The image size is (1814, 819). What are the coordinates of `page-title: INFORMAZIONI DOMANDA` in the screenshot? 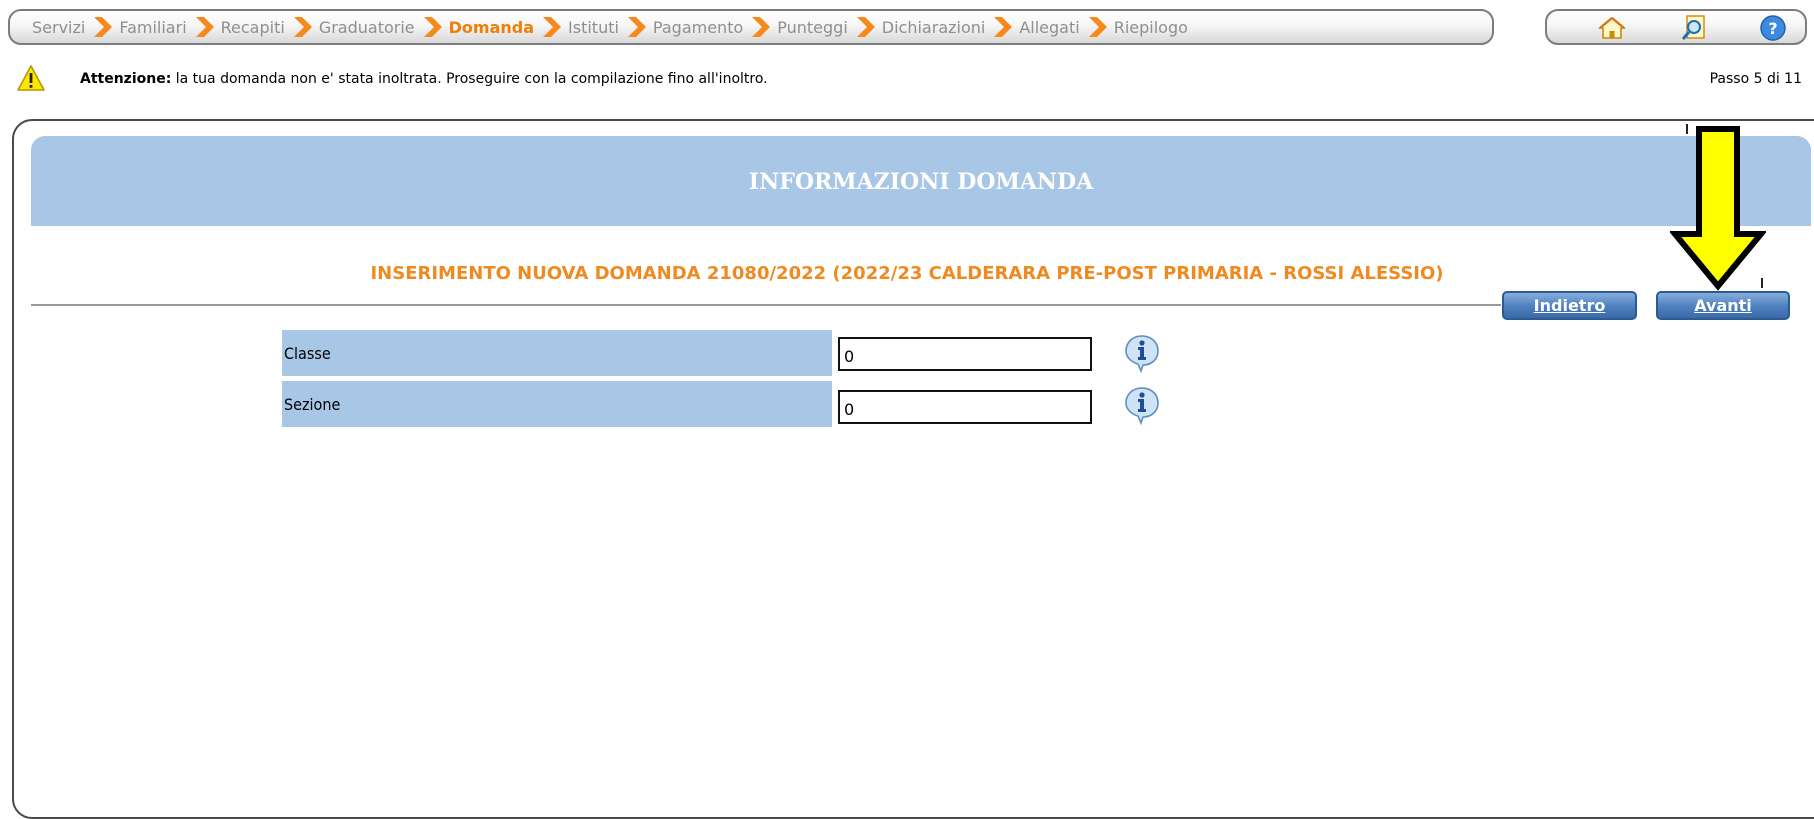 It's located at (921, 182).